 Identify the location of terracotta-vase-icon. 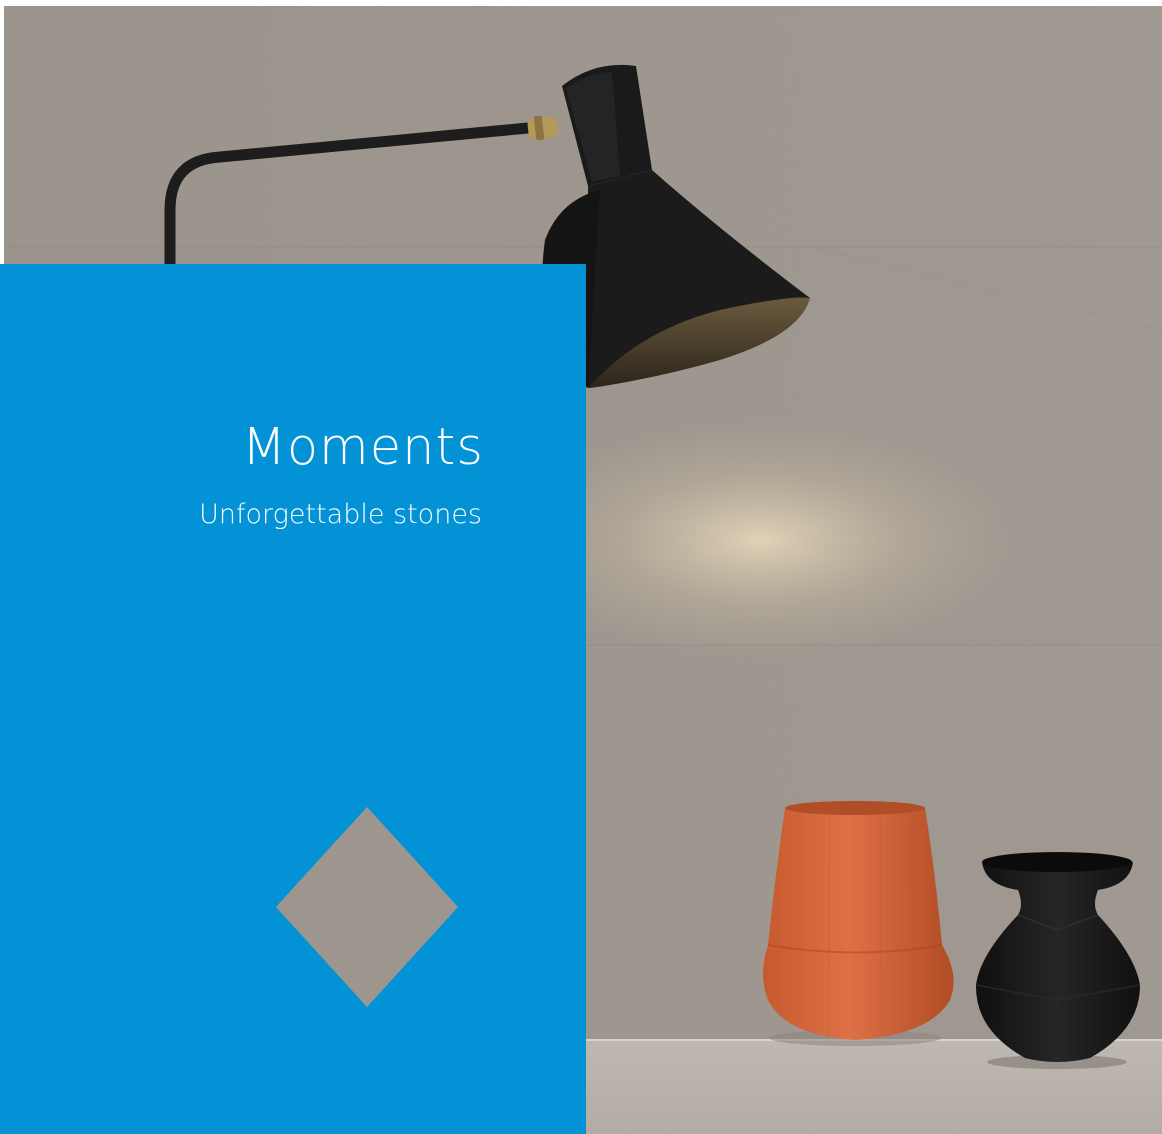
(858, 923).